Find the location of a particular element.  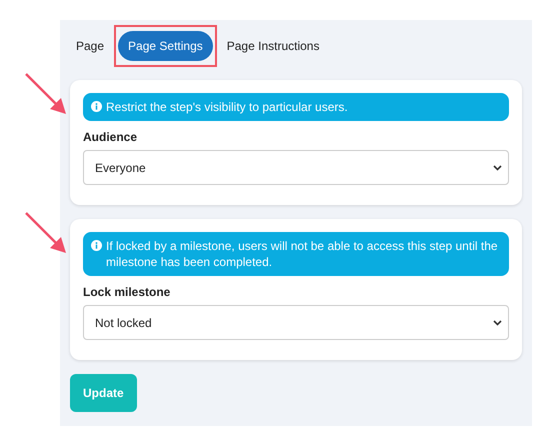

tab: Page Instructions is located at coordinates (273, 46).